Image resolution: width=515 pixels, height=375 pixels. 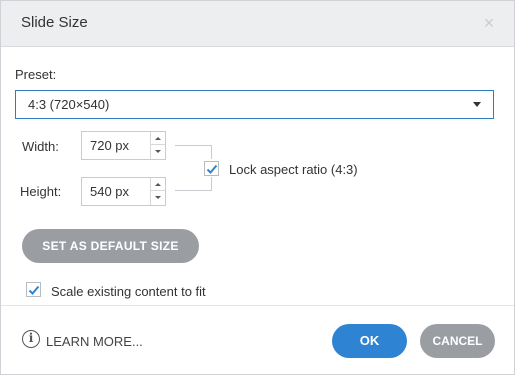 I want to click on scale-content-label: Scale existing content to fit, so click(x=128, y=291).